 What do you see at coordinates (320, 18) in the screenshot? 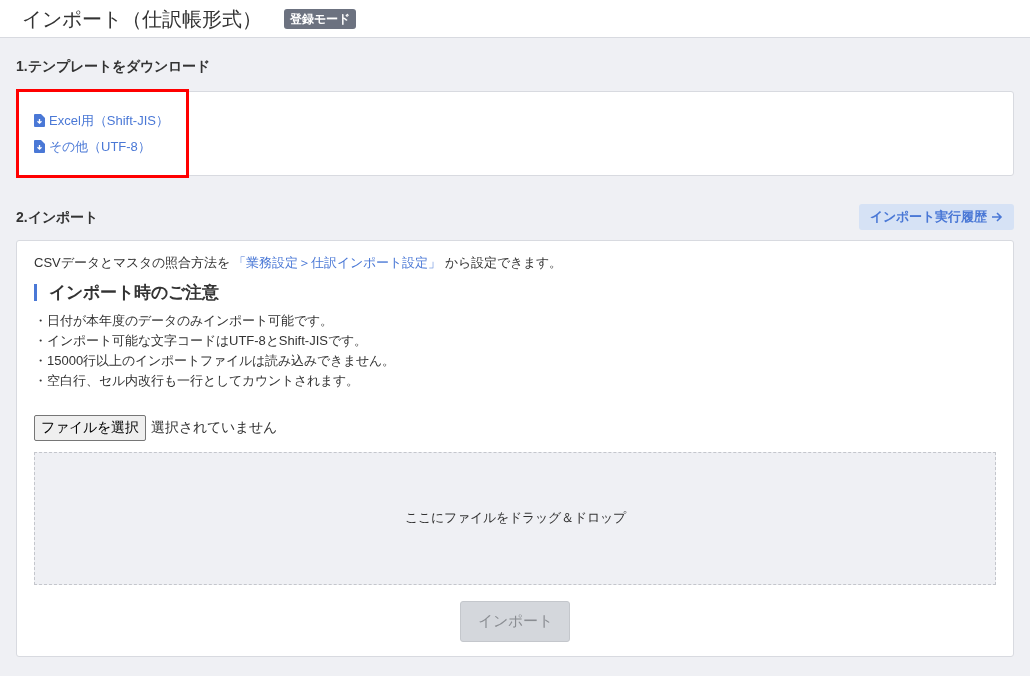
I see `mode-badge: 登録モード` at bounding box center [320, 18].